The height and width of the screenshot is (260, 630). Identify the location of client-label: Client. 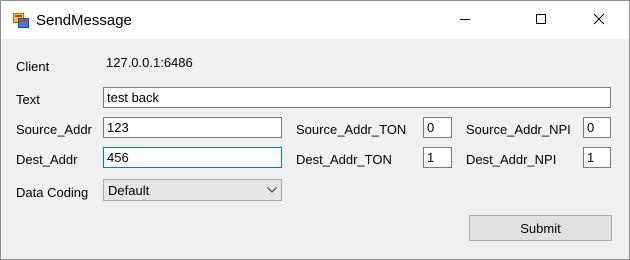
(33, 66).